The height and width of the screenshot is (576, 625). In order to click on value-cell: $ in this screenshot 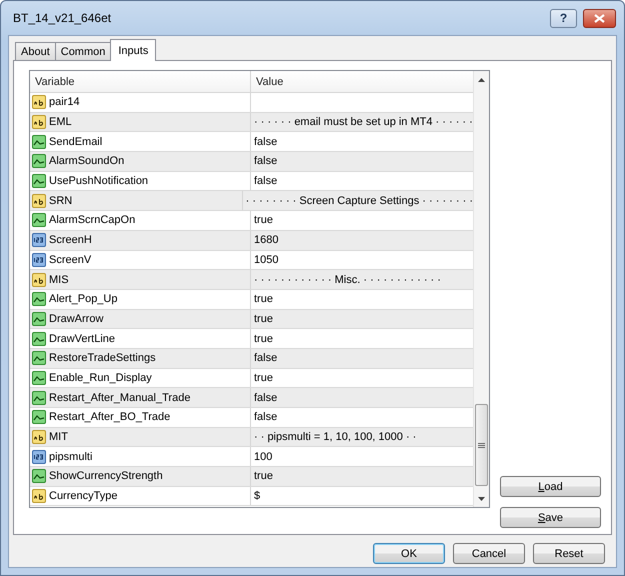, I will do `click(257, 496)`.